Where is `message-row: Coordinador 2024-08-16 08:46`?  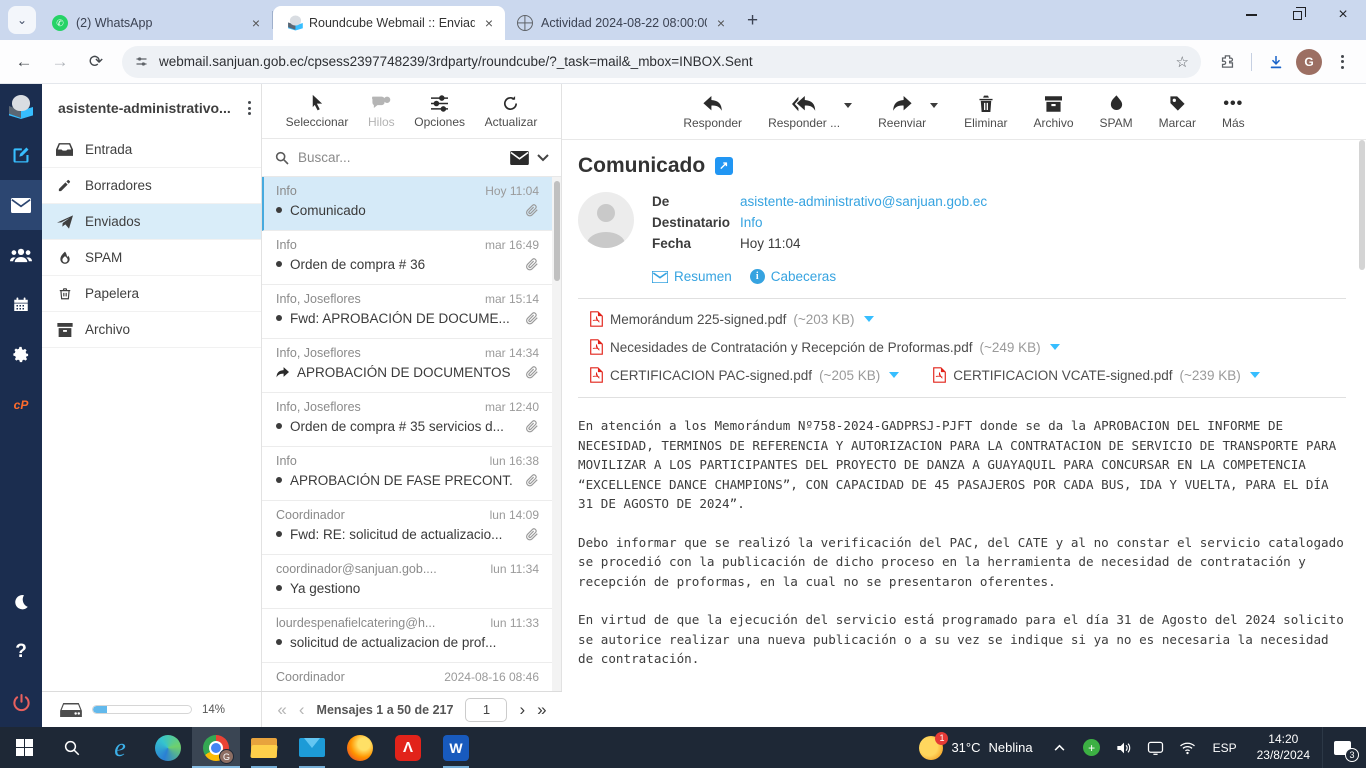 message-row: Coordinador 2024-08-16 08:46 is located at coordinates (411, 677).